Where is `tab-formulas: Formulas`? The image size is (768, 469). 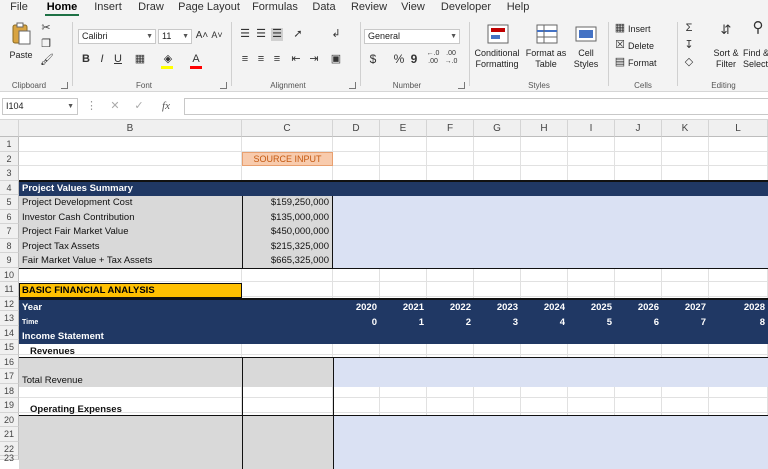 tab-formulas: Formulas is located at coordinates (275, 8).